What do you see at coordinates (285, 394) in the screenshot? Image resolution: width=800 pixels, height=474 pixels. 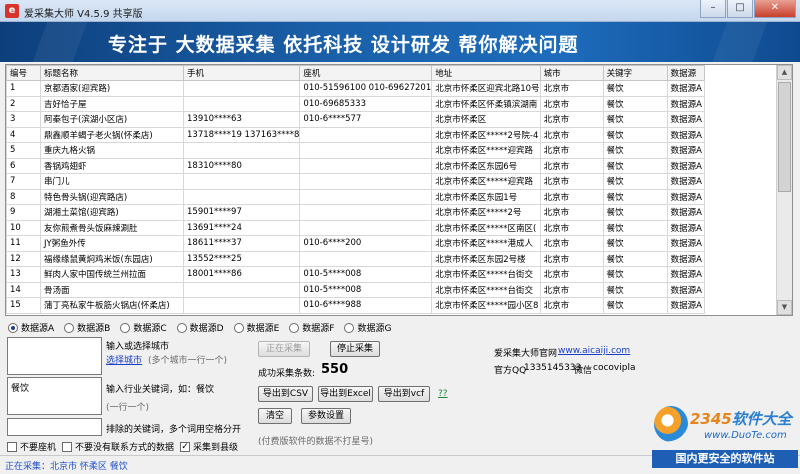 I see `export-csv-button: 导出到CSV` at bounding box center [285, 394].